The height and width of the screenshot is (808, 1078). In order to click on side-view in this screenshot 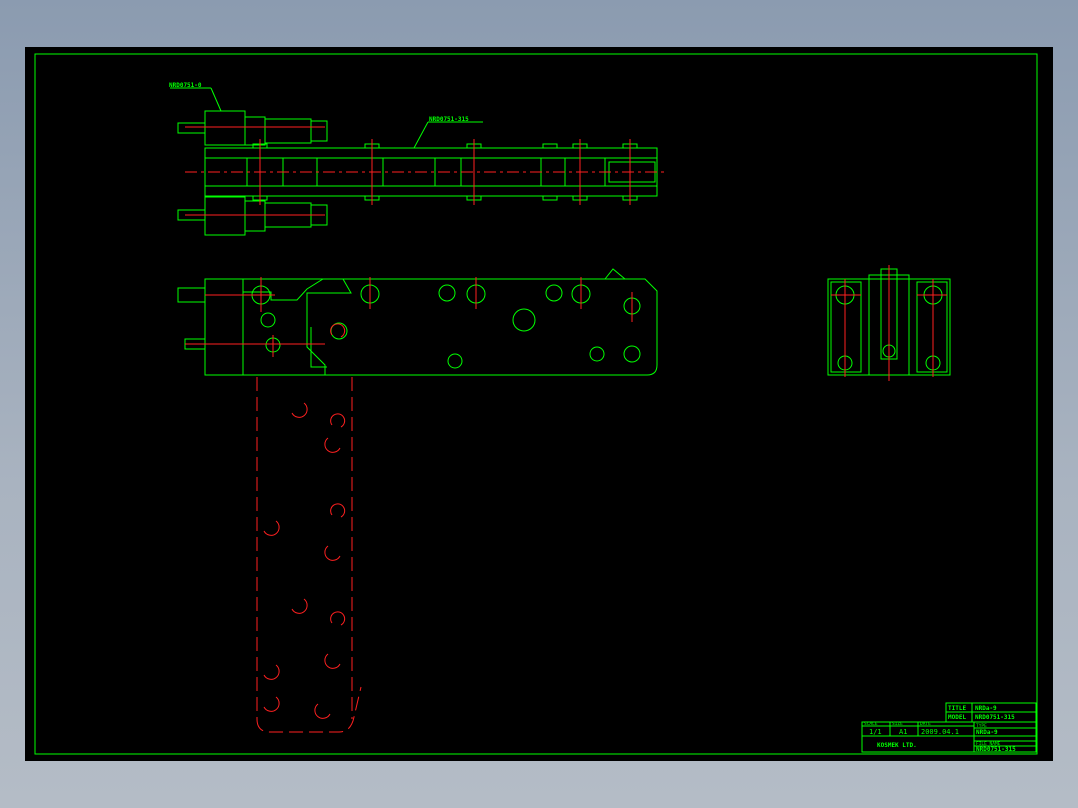, I will do `click(889, 323)`.